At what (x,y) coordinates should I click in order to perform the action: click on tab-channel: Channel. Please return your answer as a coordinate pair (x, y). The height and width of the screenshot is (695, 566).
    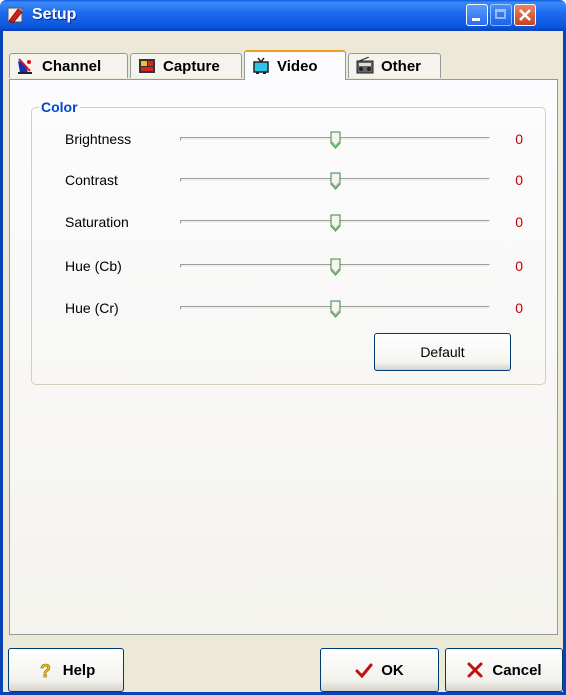
    Looking at the image, I should click on (68, 65).